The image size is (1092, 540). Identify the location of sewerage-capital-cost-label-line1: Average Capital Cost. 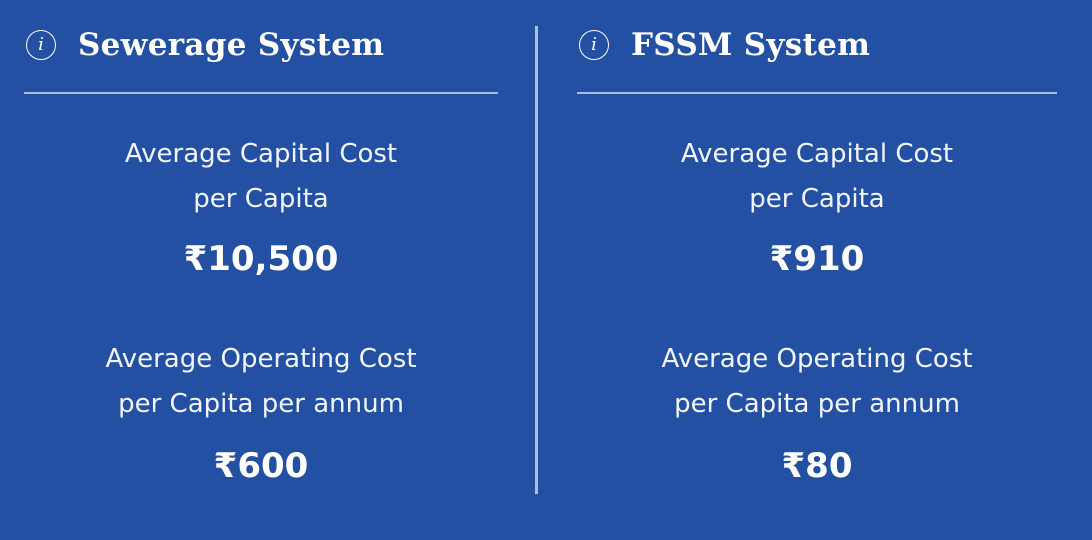
(261, 154).